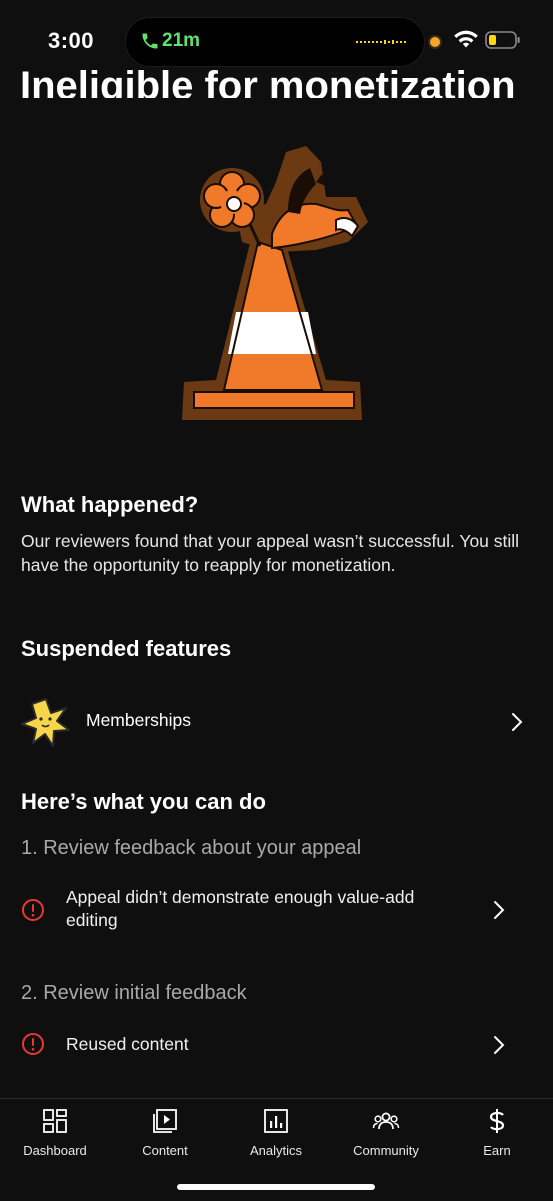  What do you see at coordinates (386, 1150) in the screenshot?
I see `nav-label: Community` at bounding box center [386, 1150].